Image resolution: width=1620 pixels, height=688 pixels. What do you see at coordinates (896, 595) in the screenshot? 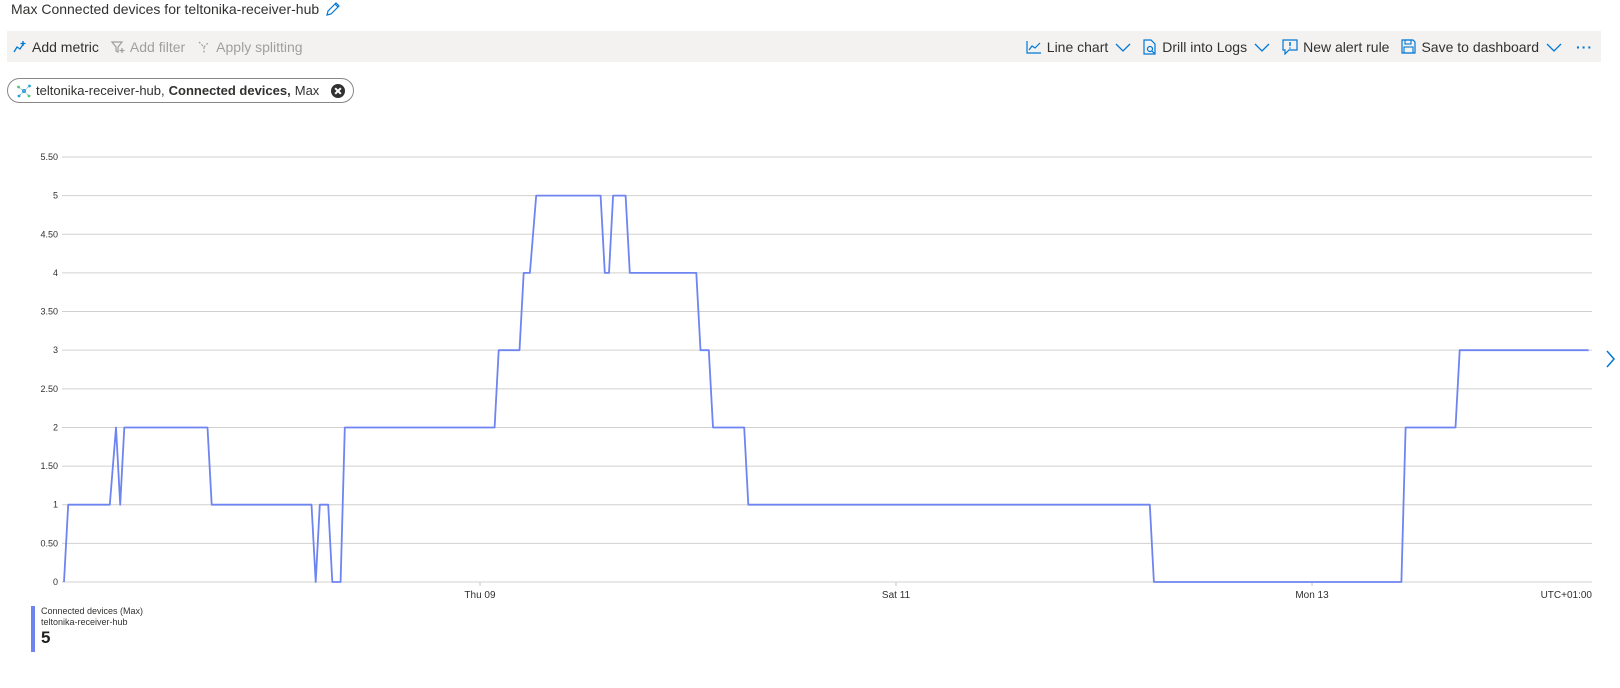
I see `x-tick-label: Sat 11` at bounding box center [896, 595].